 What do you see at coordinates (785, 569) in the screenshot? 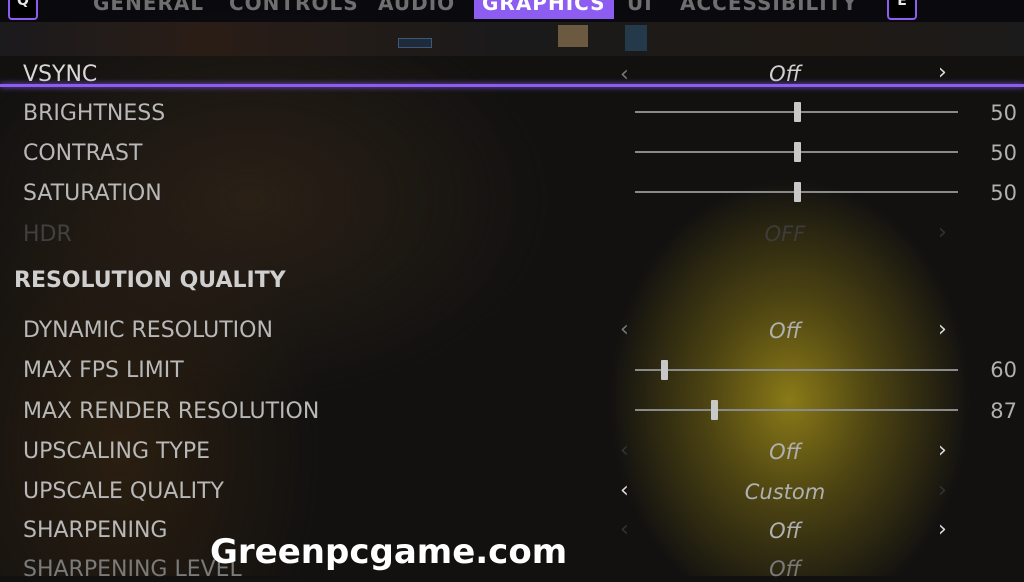
I see `setting-sharpening-level-value: Off` at bounding box center [785, 569].